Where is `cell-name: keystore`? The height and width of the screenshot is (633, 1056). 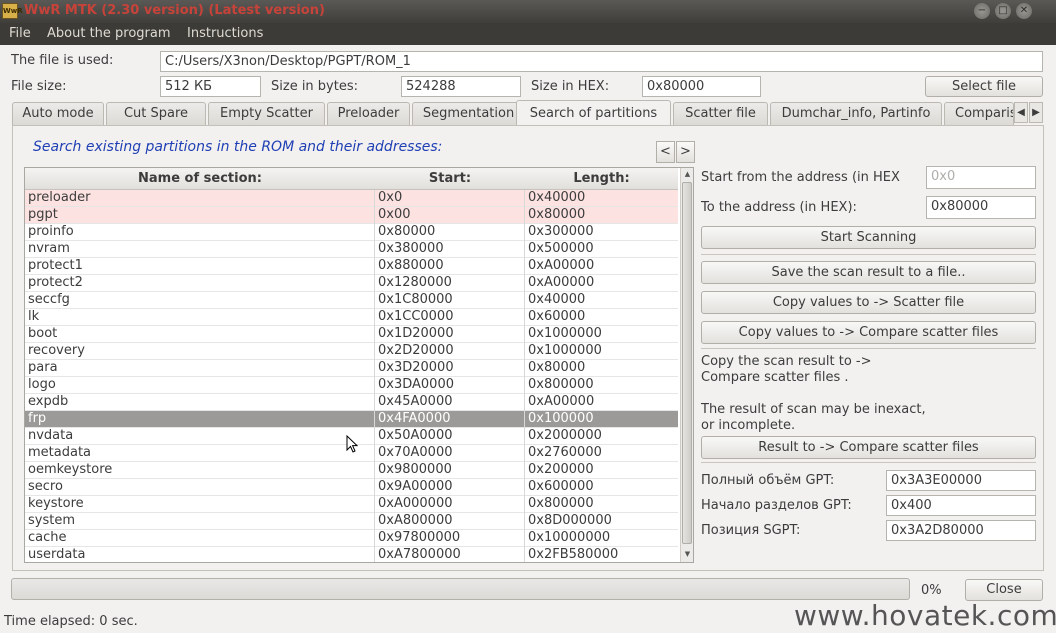 cell-name: keystore is located at coordinates (56, 503).